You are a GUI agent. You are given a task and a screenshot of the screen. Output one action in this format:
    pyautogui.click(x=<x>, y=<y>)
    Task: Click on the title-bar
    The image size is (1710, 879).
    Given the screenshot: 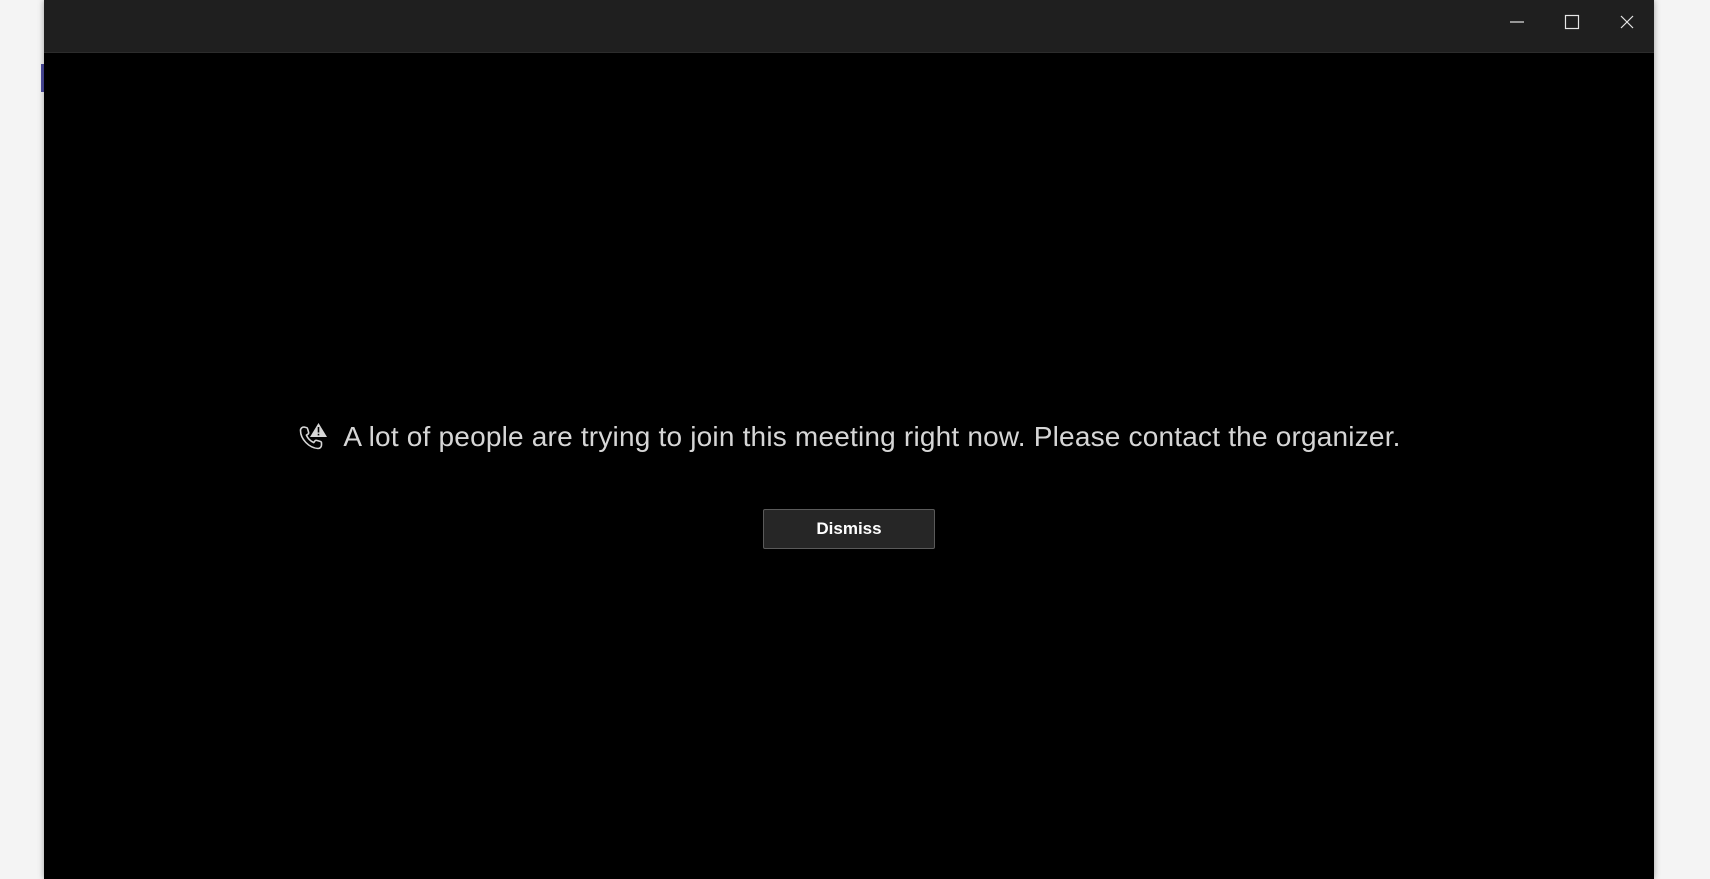 What is the action you would take?
    pyautogui.click(x=849, y=26)
    